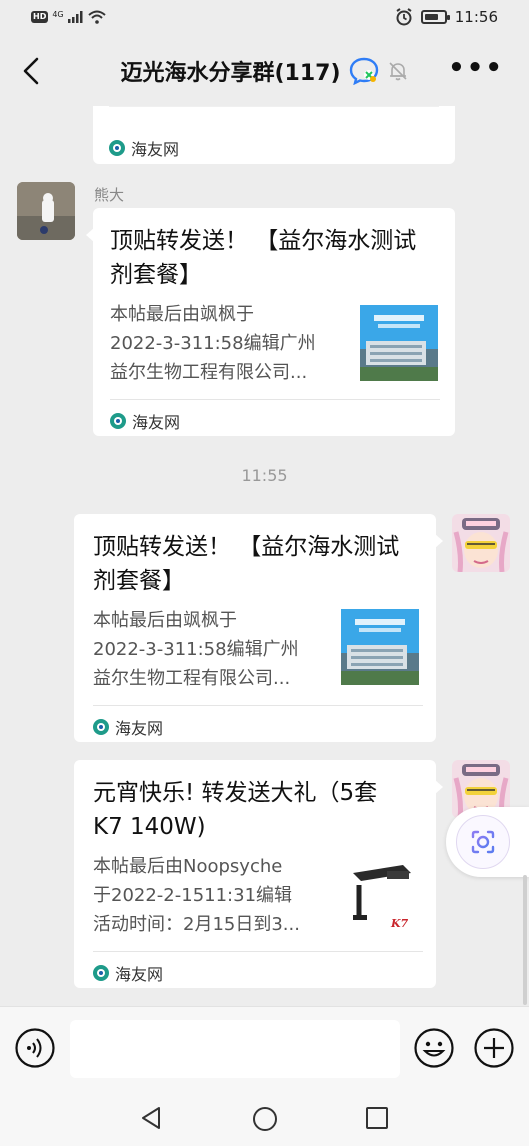 The width and height of the screenshot is (529, 1146). What do you see at coordinates (109, 195) in the screenshot?
I see `sender-name: 熊大` at bounding box center [109, 195].